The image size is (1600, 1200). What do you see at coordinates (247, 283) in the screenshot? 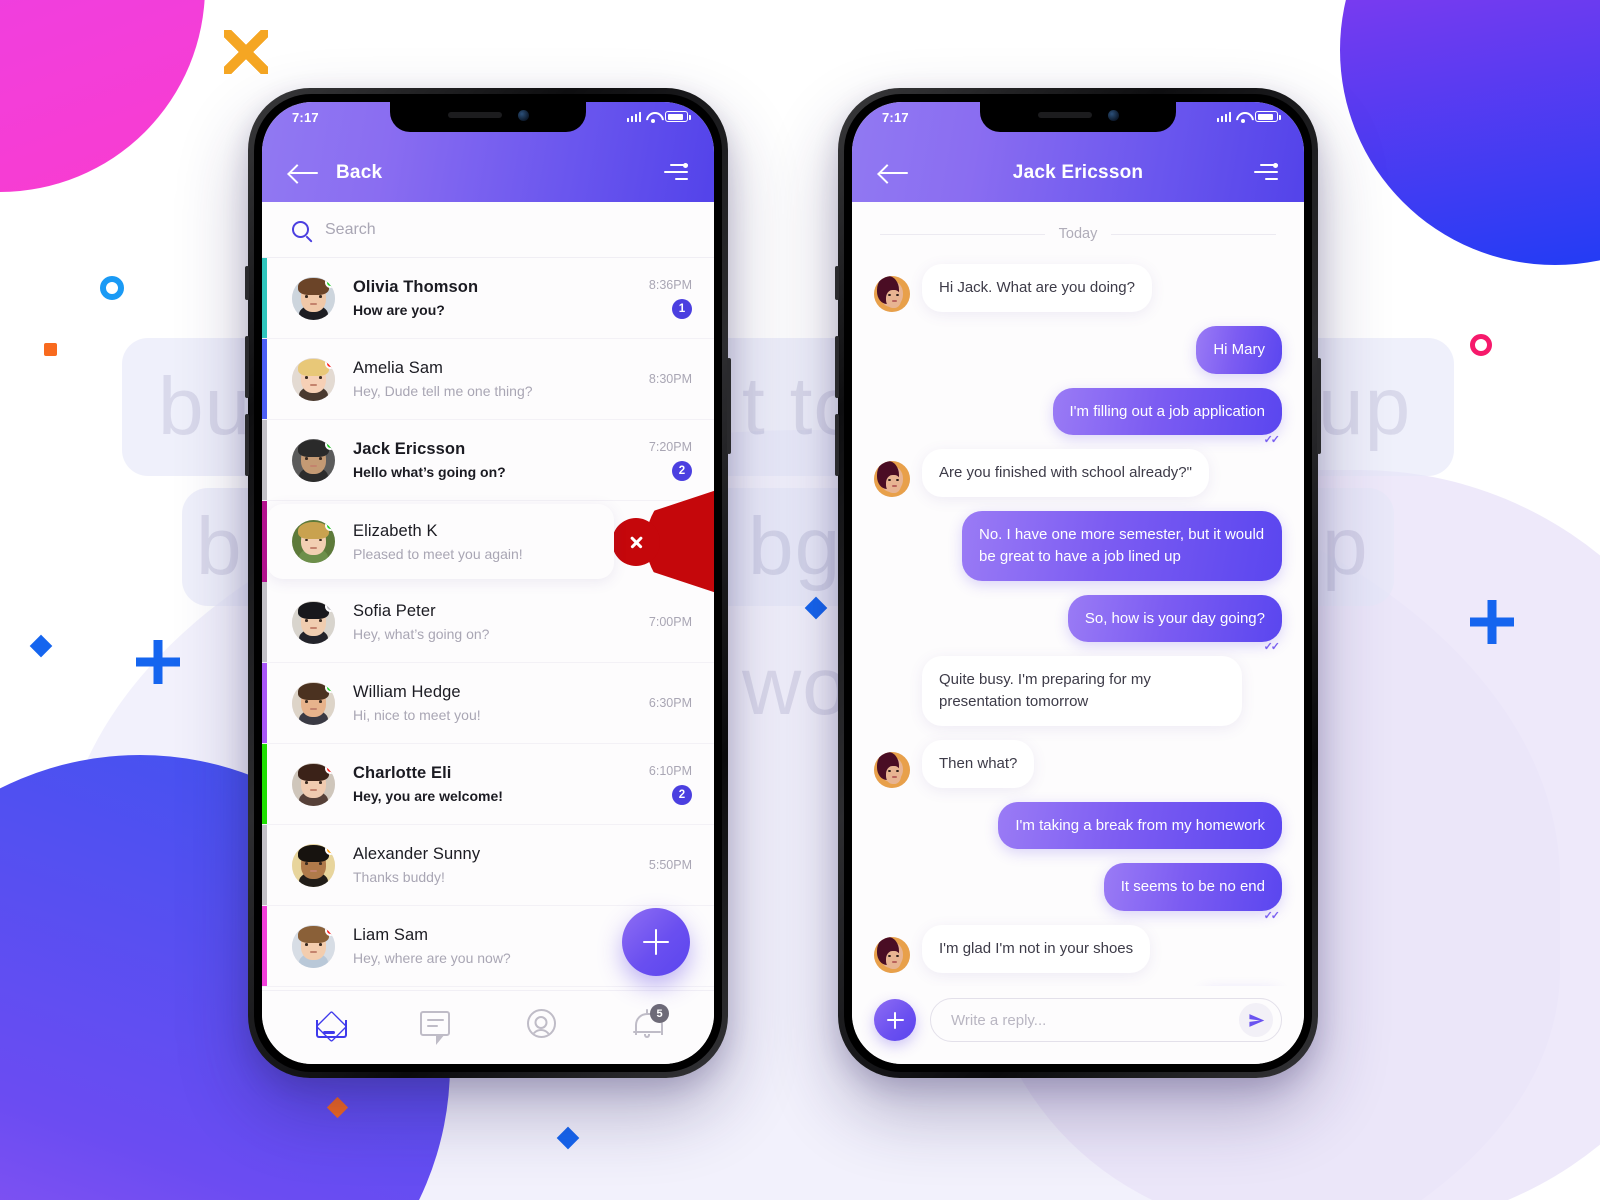
I see `mute-switch` at bounding box center [247, 283].